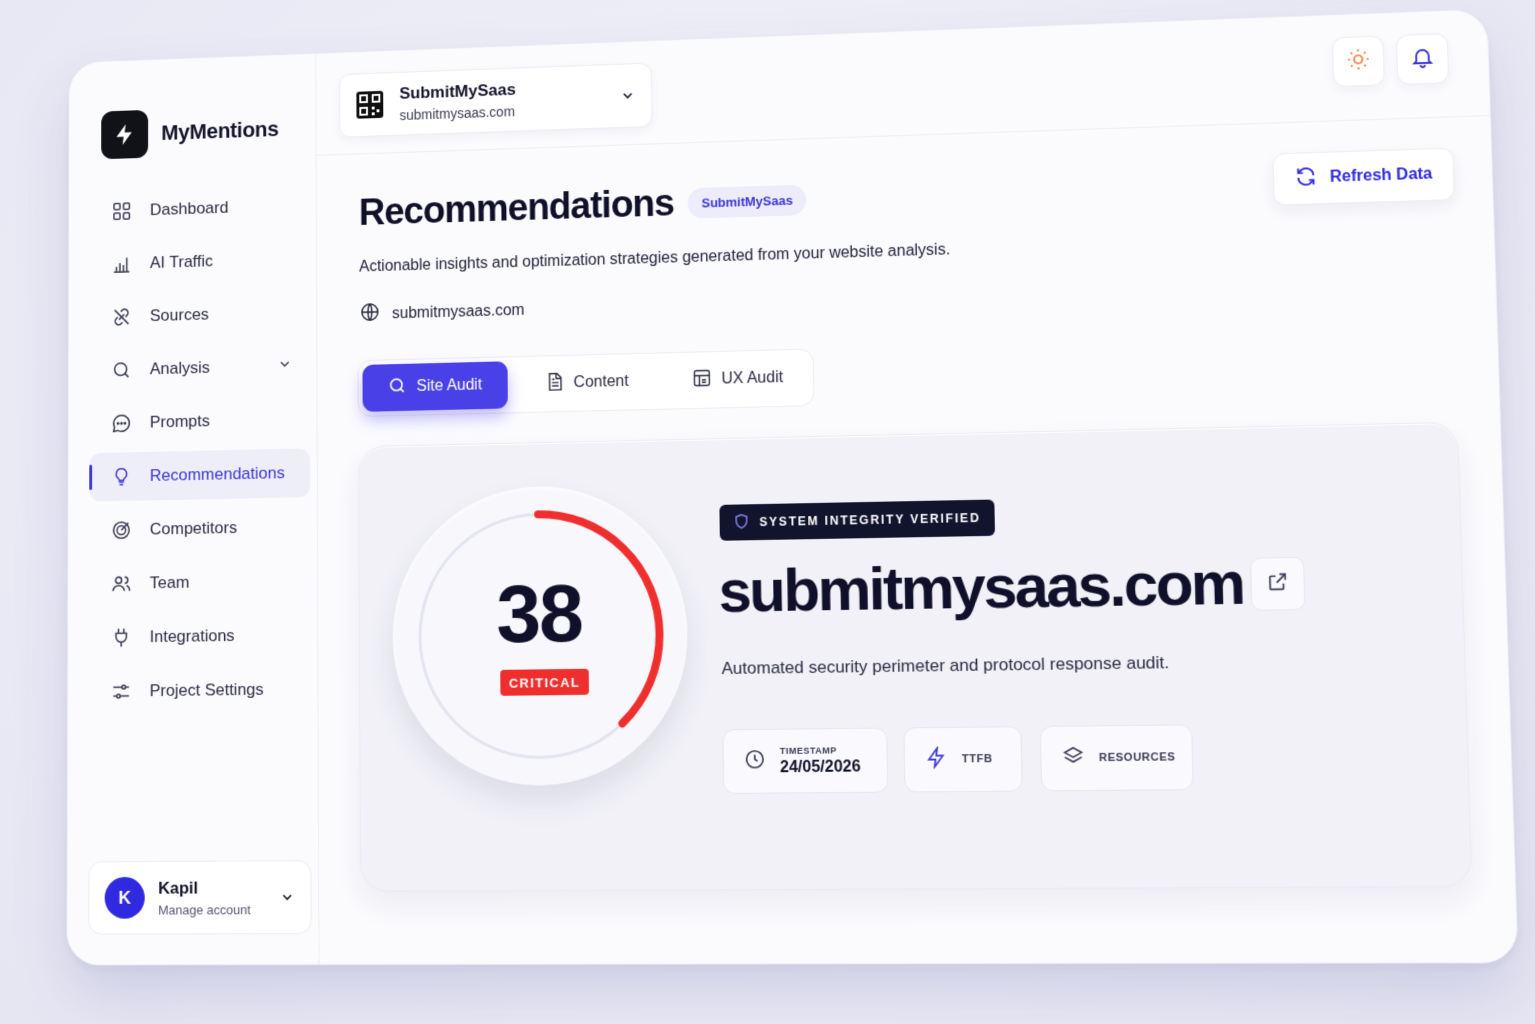 This screenshot has height=1024, width=1535. Describe the element at coordinates (121, 584) in the screenshot. I see `users-icon` at that location.